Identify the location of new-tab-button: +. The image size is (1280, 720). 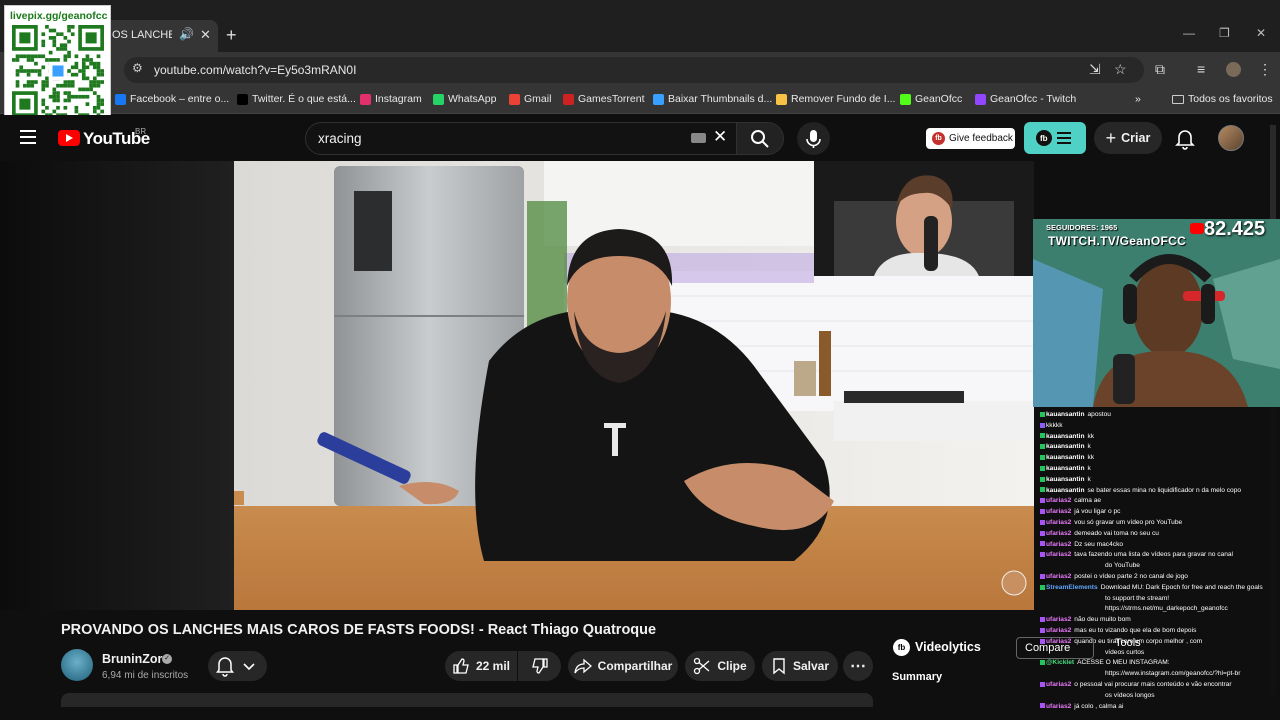
(231, 35).